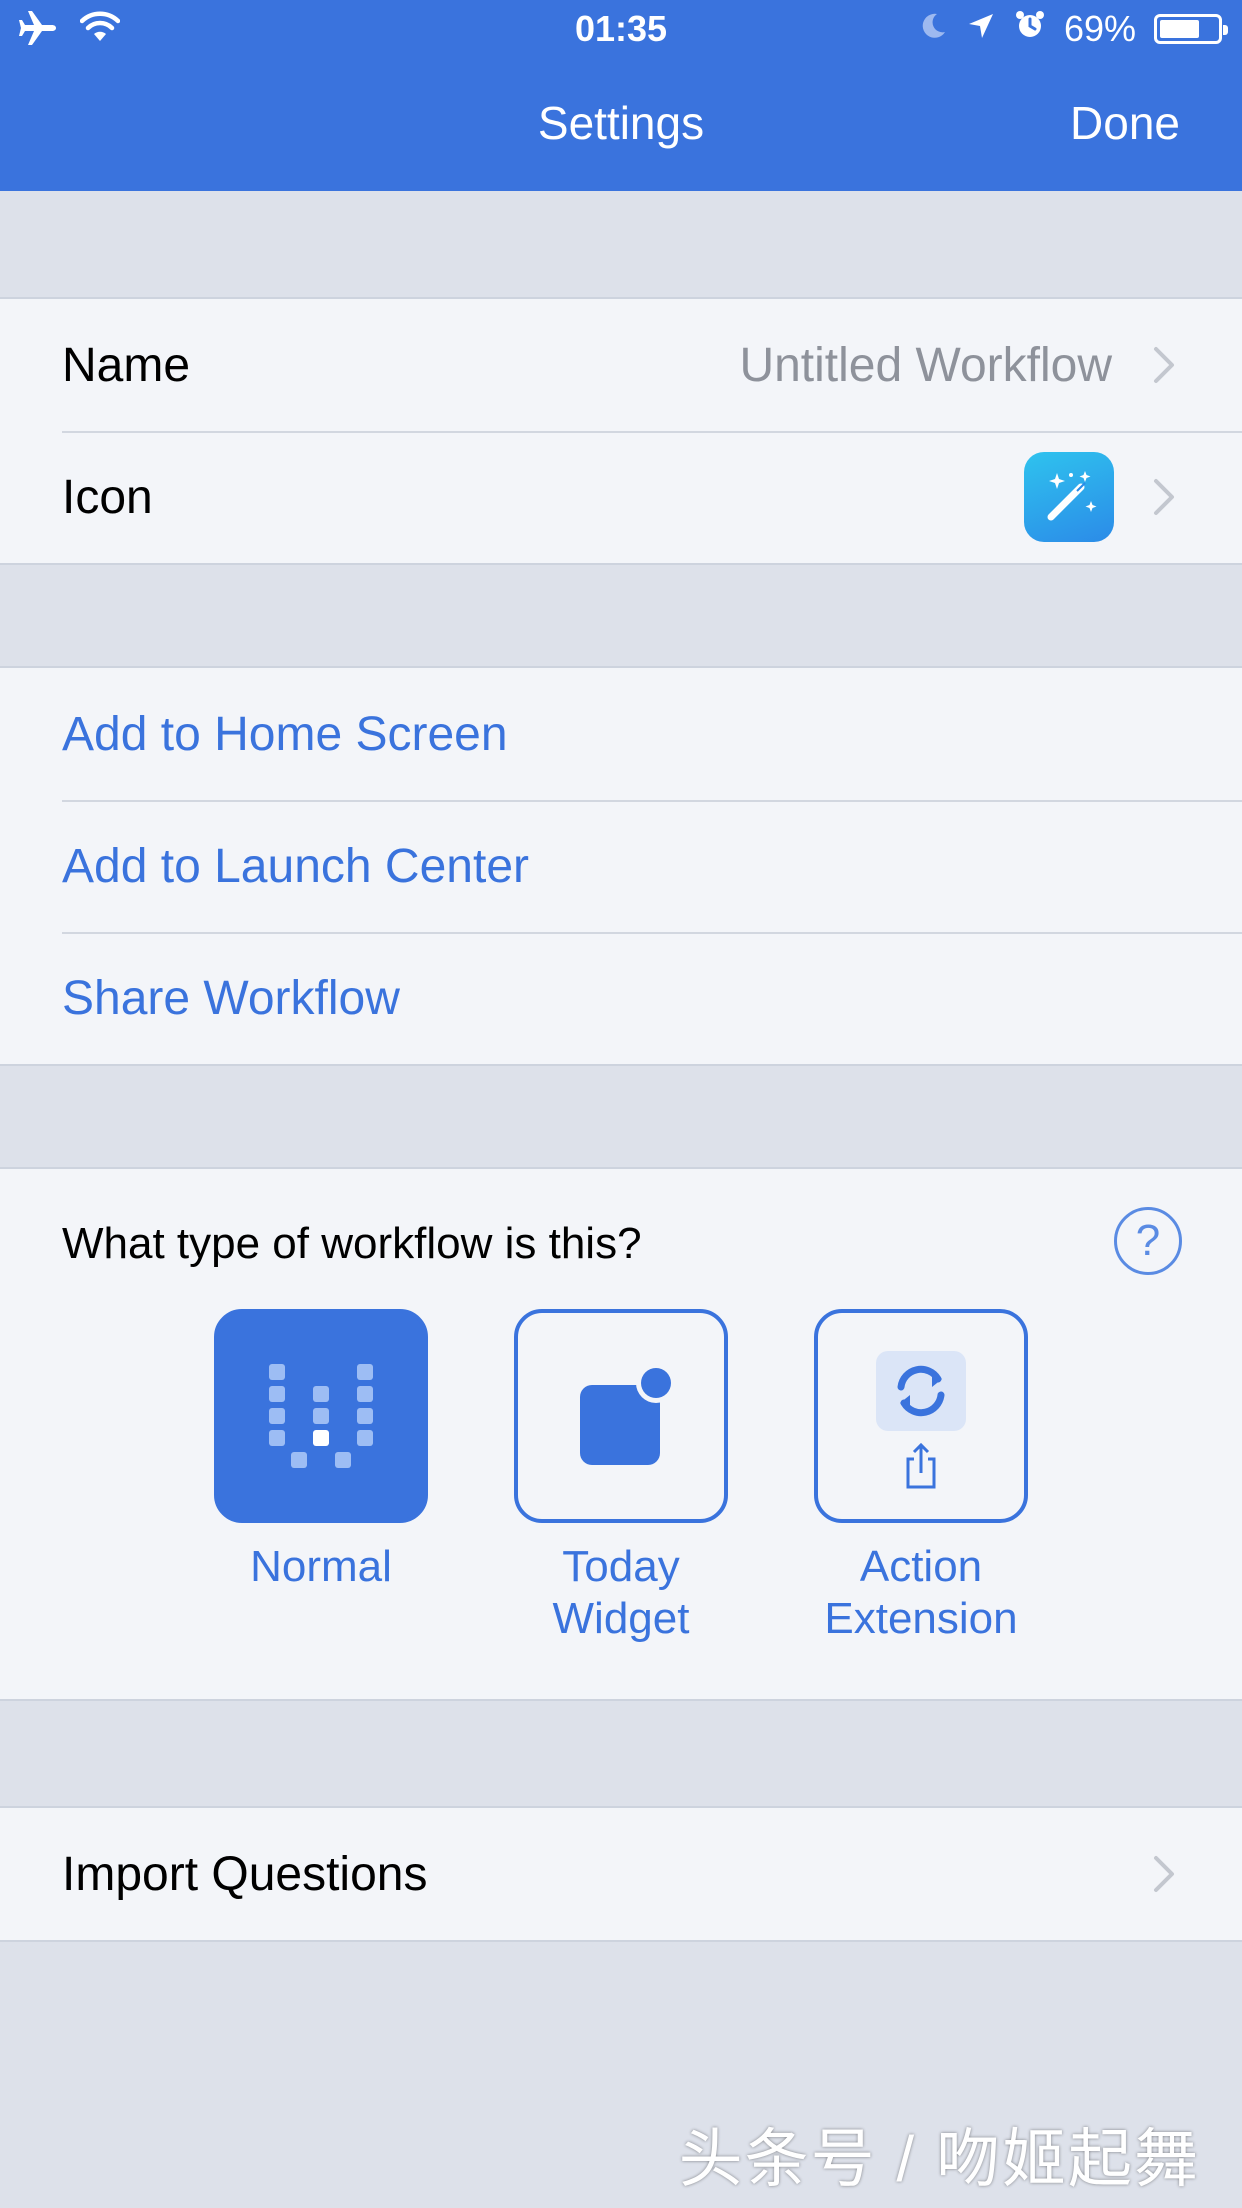  I want to click on widget-icon, so click(628, 1414).